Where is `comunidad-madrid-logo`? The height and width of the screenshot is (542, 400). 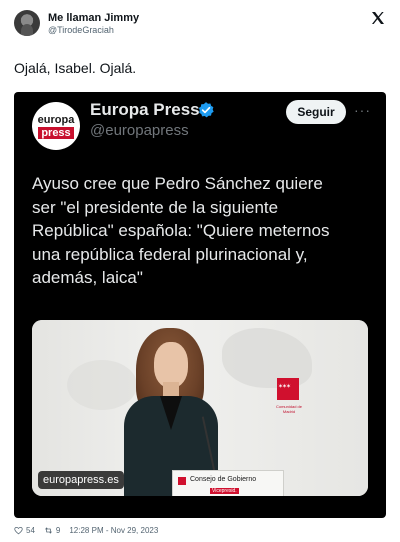
comunidad-madrid-logo is located at coordinates (288, 389).